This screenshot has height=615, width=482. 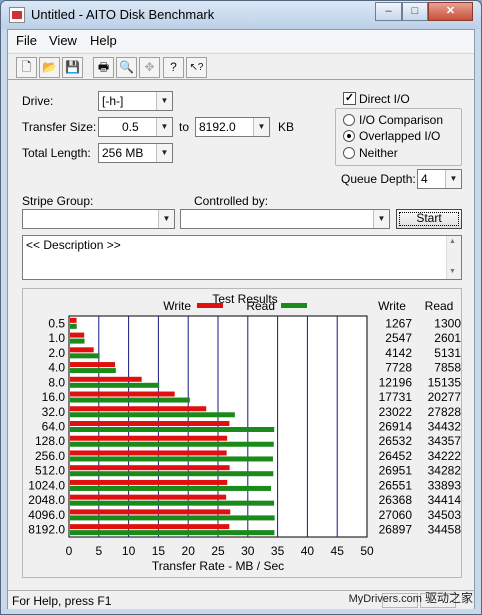 I want to click on start-button: Start, so click(x=429, y=219).